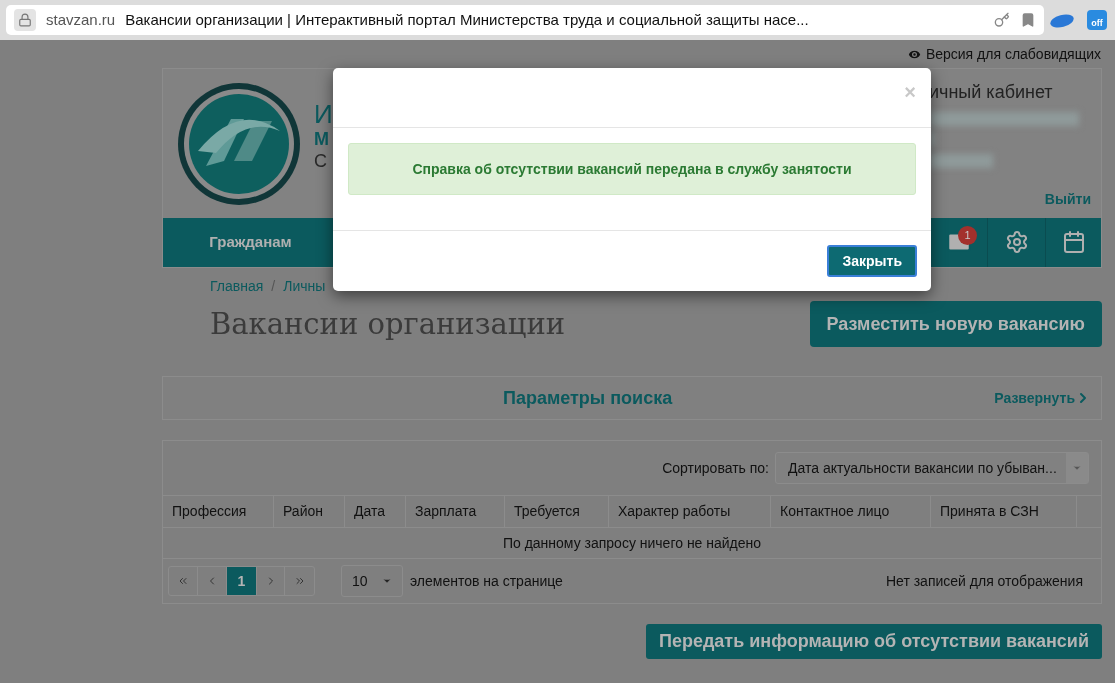 This screenshot has width=1115, height=683. Describe the element at coordinates (873, 641) in the screenshot. I see `submit-info-button: Передать информацию об отсутствии вакансий` at that location.